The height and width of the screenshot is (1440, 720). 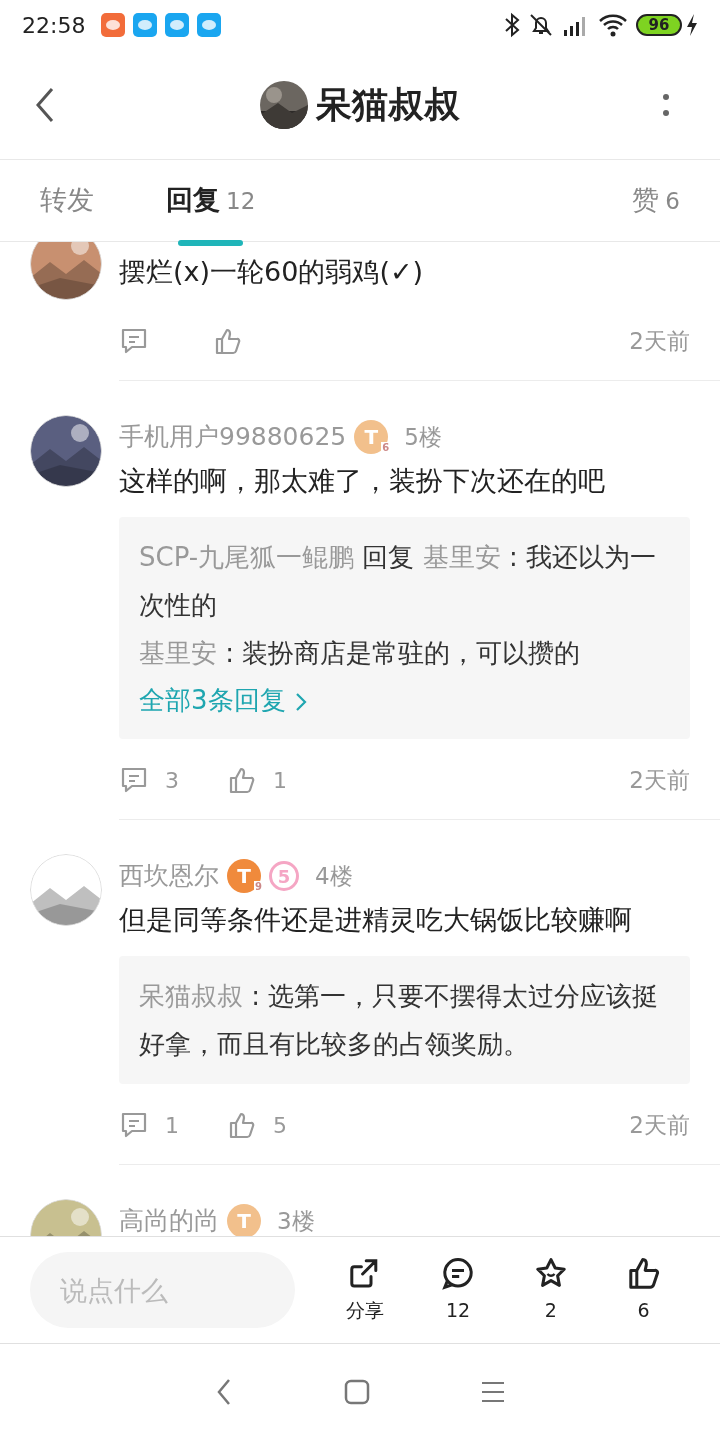 What do you see at coordinates (388, 104) in the screenshot?
I see `page-title: 呆猫叔叔` at bounding box center [388, 104].